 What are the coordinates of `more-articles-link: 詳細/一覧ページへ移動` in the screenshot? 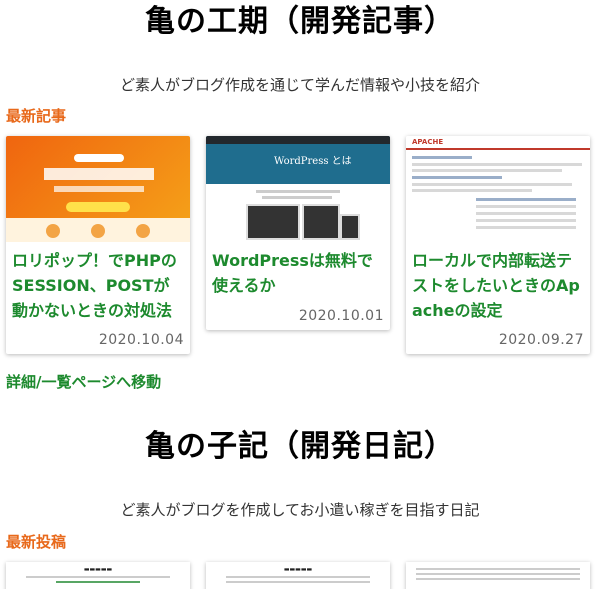 It's located at (80, 381).